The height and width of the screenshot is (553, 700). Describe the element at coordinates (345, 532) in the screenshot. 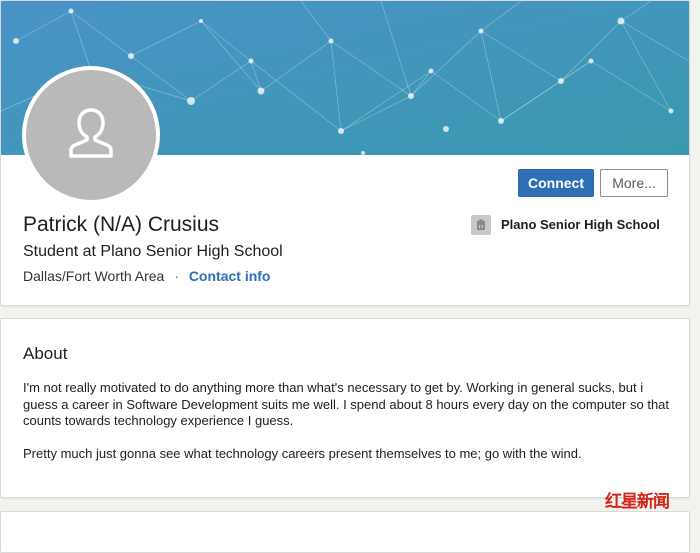

I see `next-section-card` at that location.